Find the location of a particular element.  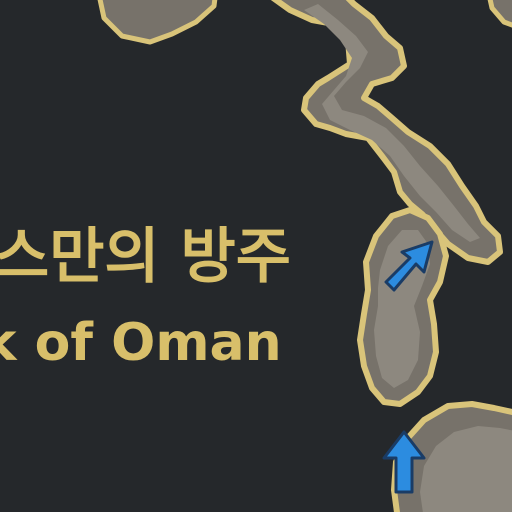

region-label-english: k of Oman is located at coordinates (141, 343).